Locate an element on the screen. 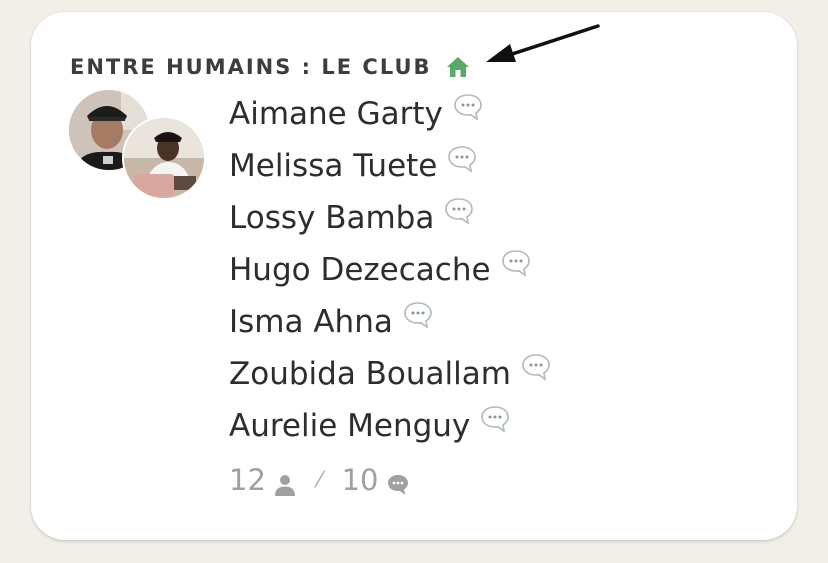  member-name: Aimane Garty is located at coordinates (336, 114).